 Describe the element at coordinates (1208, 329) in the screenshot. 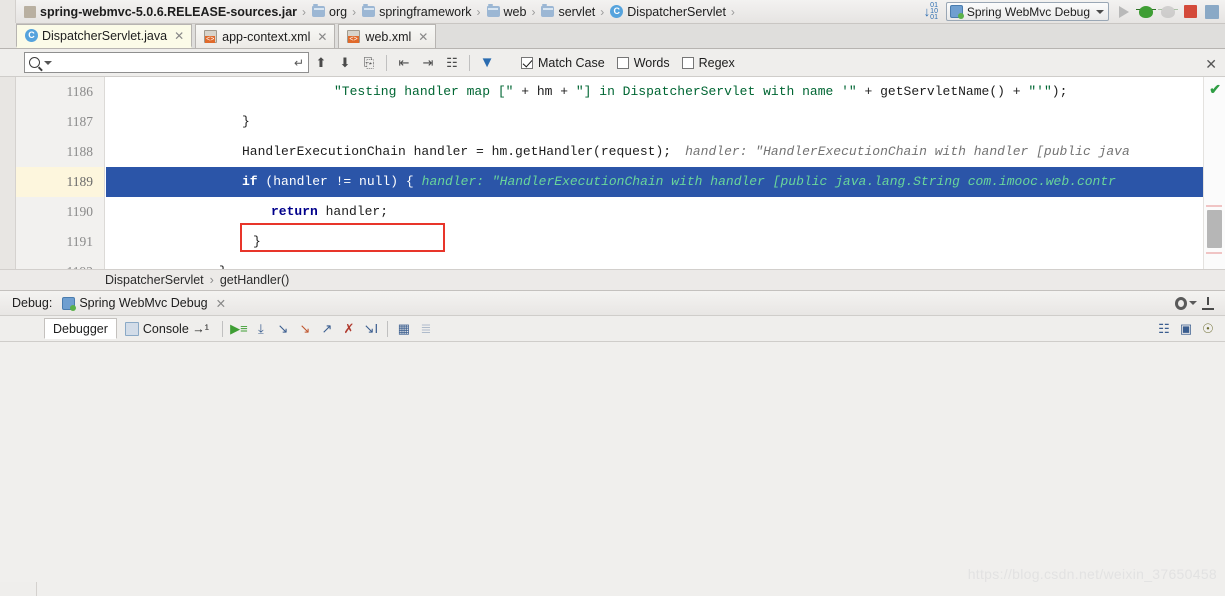

I see `help-icon: ☉` at that location.